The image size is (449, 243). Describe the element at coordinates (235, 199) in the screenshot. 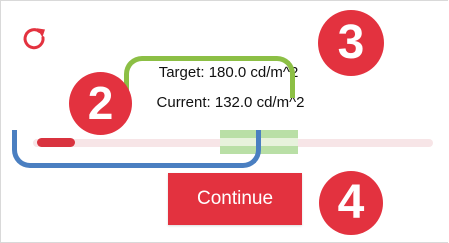

I see `continue-button: Continue` at that location.